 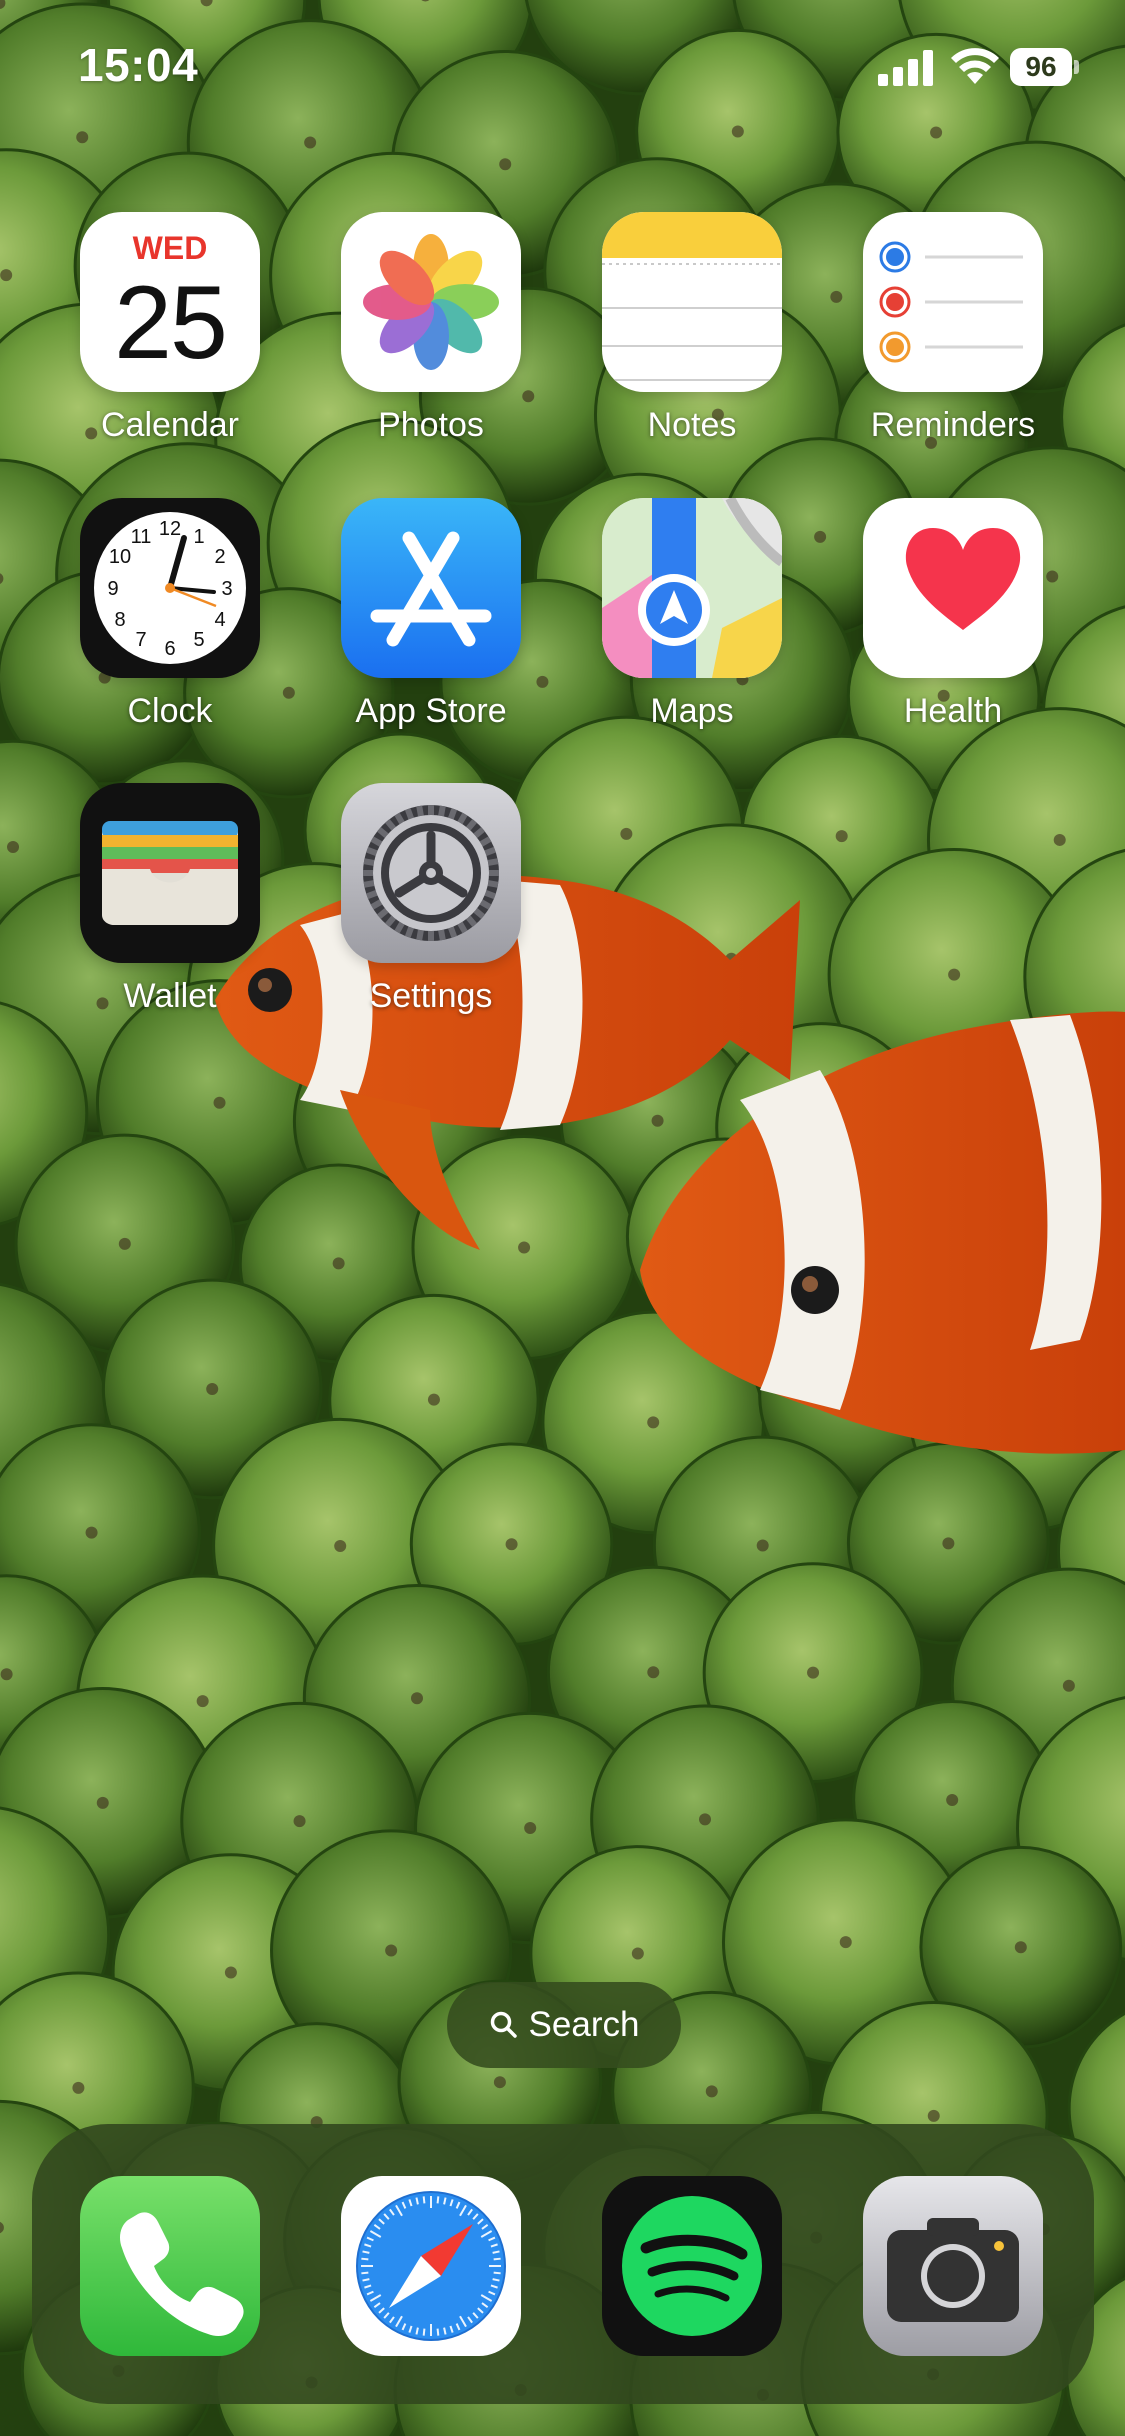 What do you see at coordinates (431, 588) in the screenshot?
I see `app-store-icon` at bounding box center [431, 588].